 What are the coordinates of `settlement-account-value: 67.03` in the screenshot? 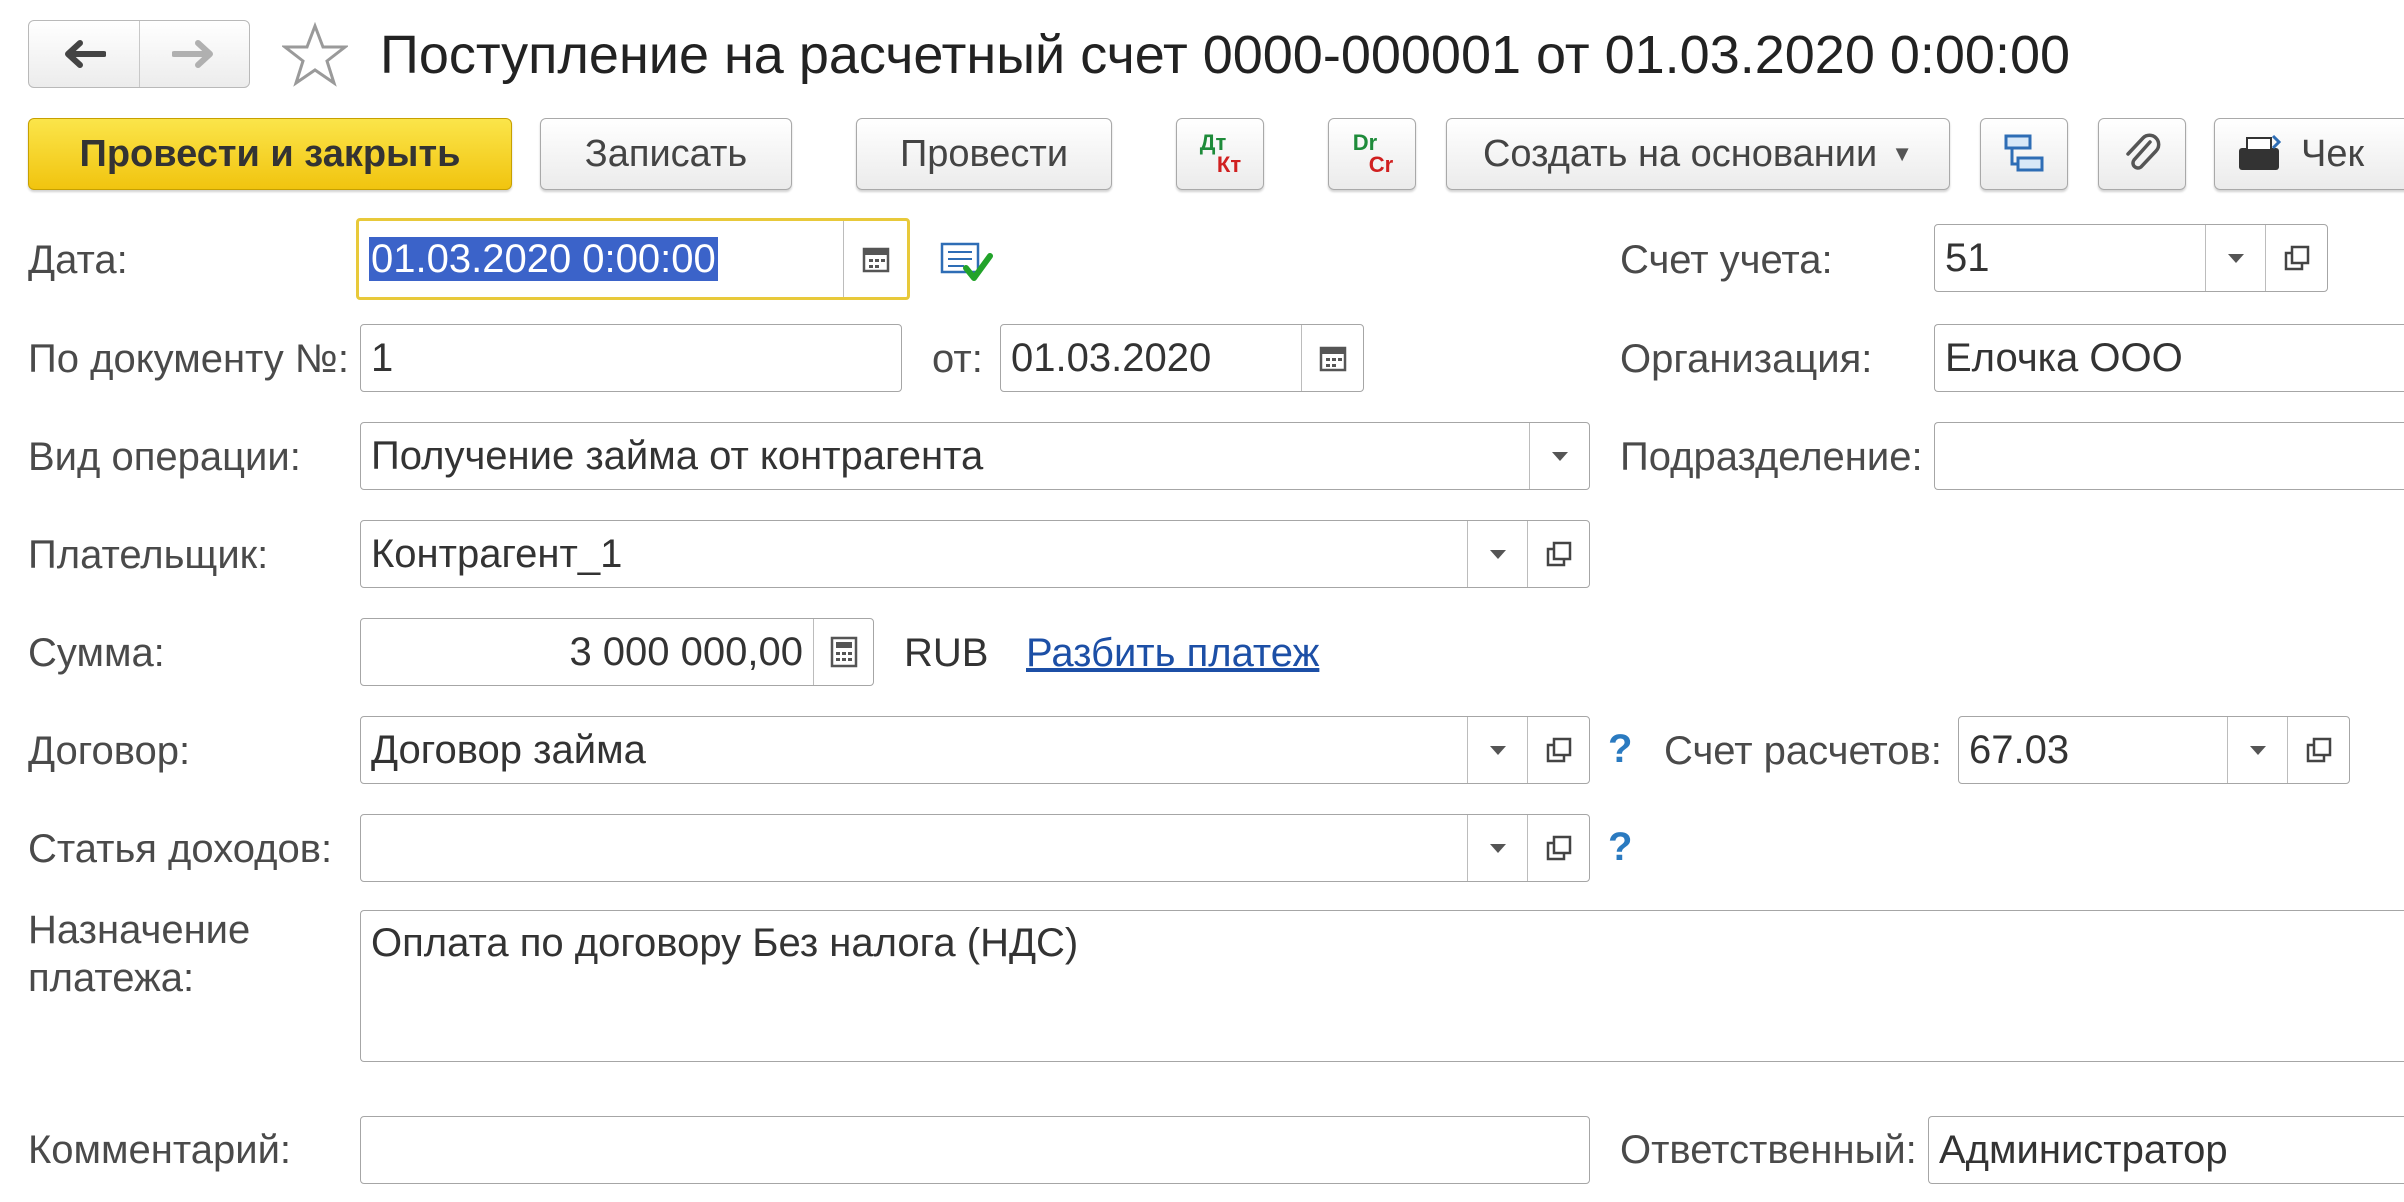 It's located at (2019, 750).